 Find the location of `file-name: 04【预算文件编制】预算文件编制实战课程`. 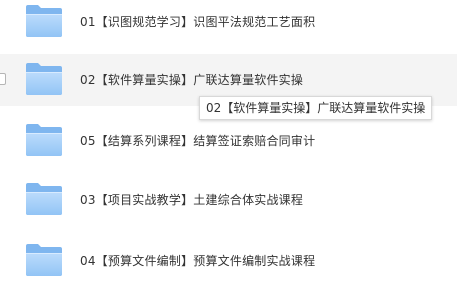

file-name: 04【预算文件编制】预算文件编制实战课程 is located at coordinates (198, 261).